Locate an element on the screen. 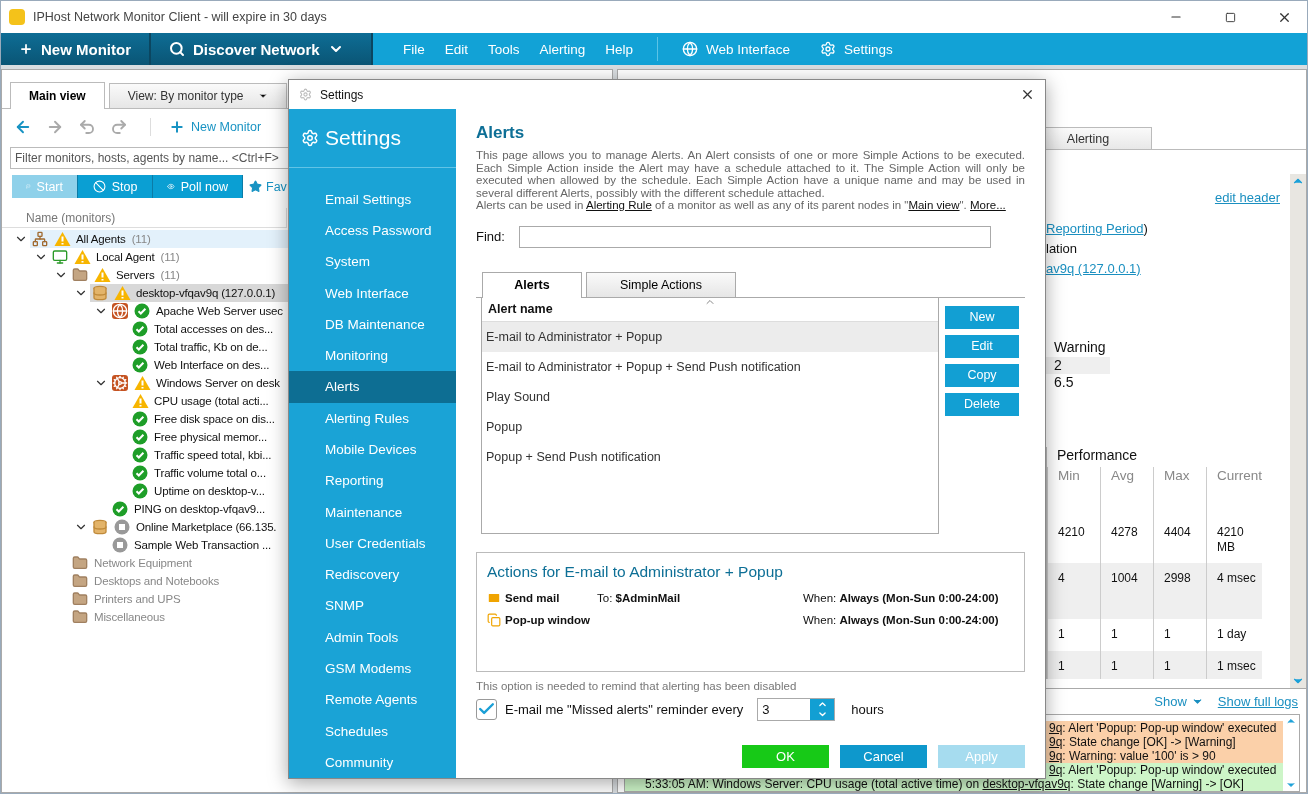 This screenshot has height=794, width=1308. column-header: Name (monitors) is located at coordinates (144, 218).